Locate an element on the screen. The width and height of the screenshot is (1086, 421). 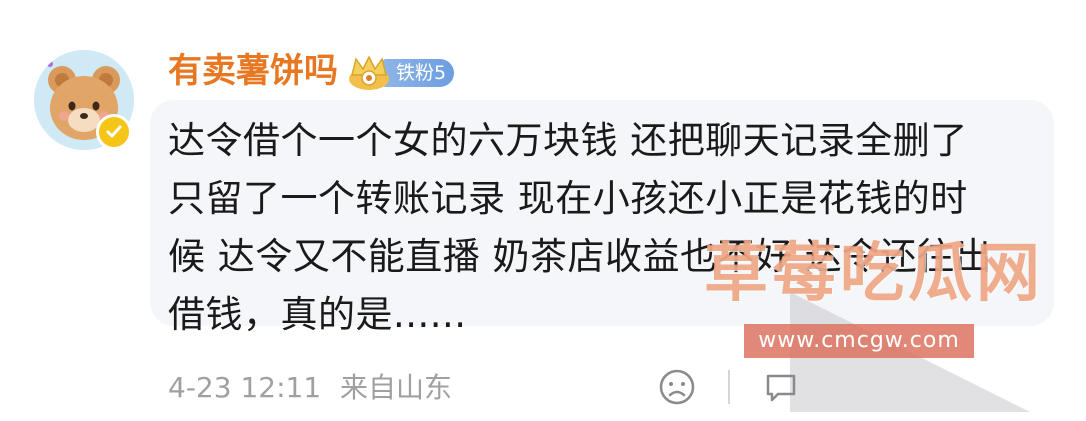
fan-level-badge: 铁粉5 is located at coordinates (400, 72).